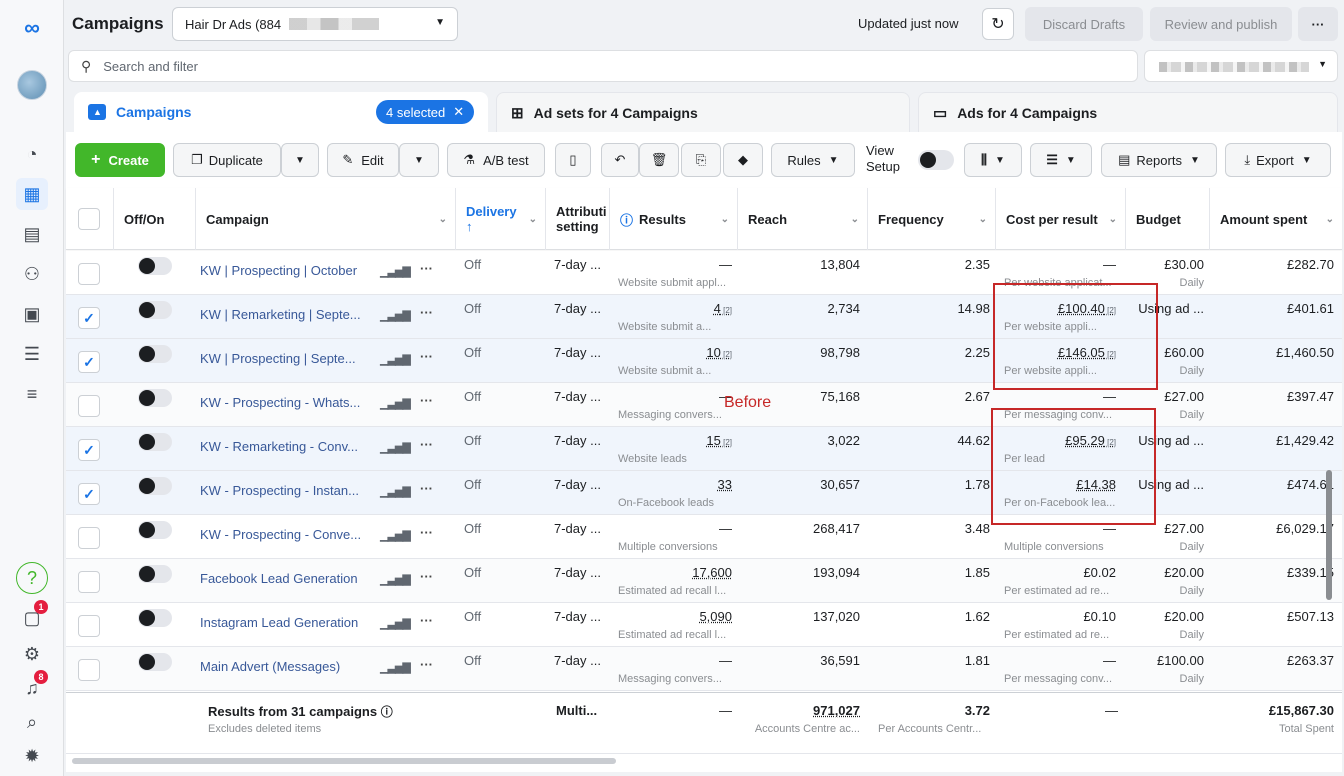  Describe the element at coordinates (1084, 24) in the screenshot. I see `discard-drafts-button: Discard Drafts` at that location.